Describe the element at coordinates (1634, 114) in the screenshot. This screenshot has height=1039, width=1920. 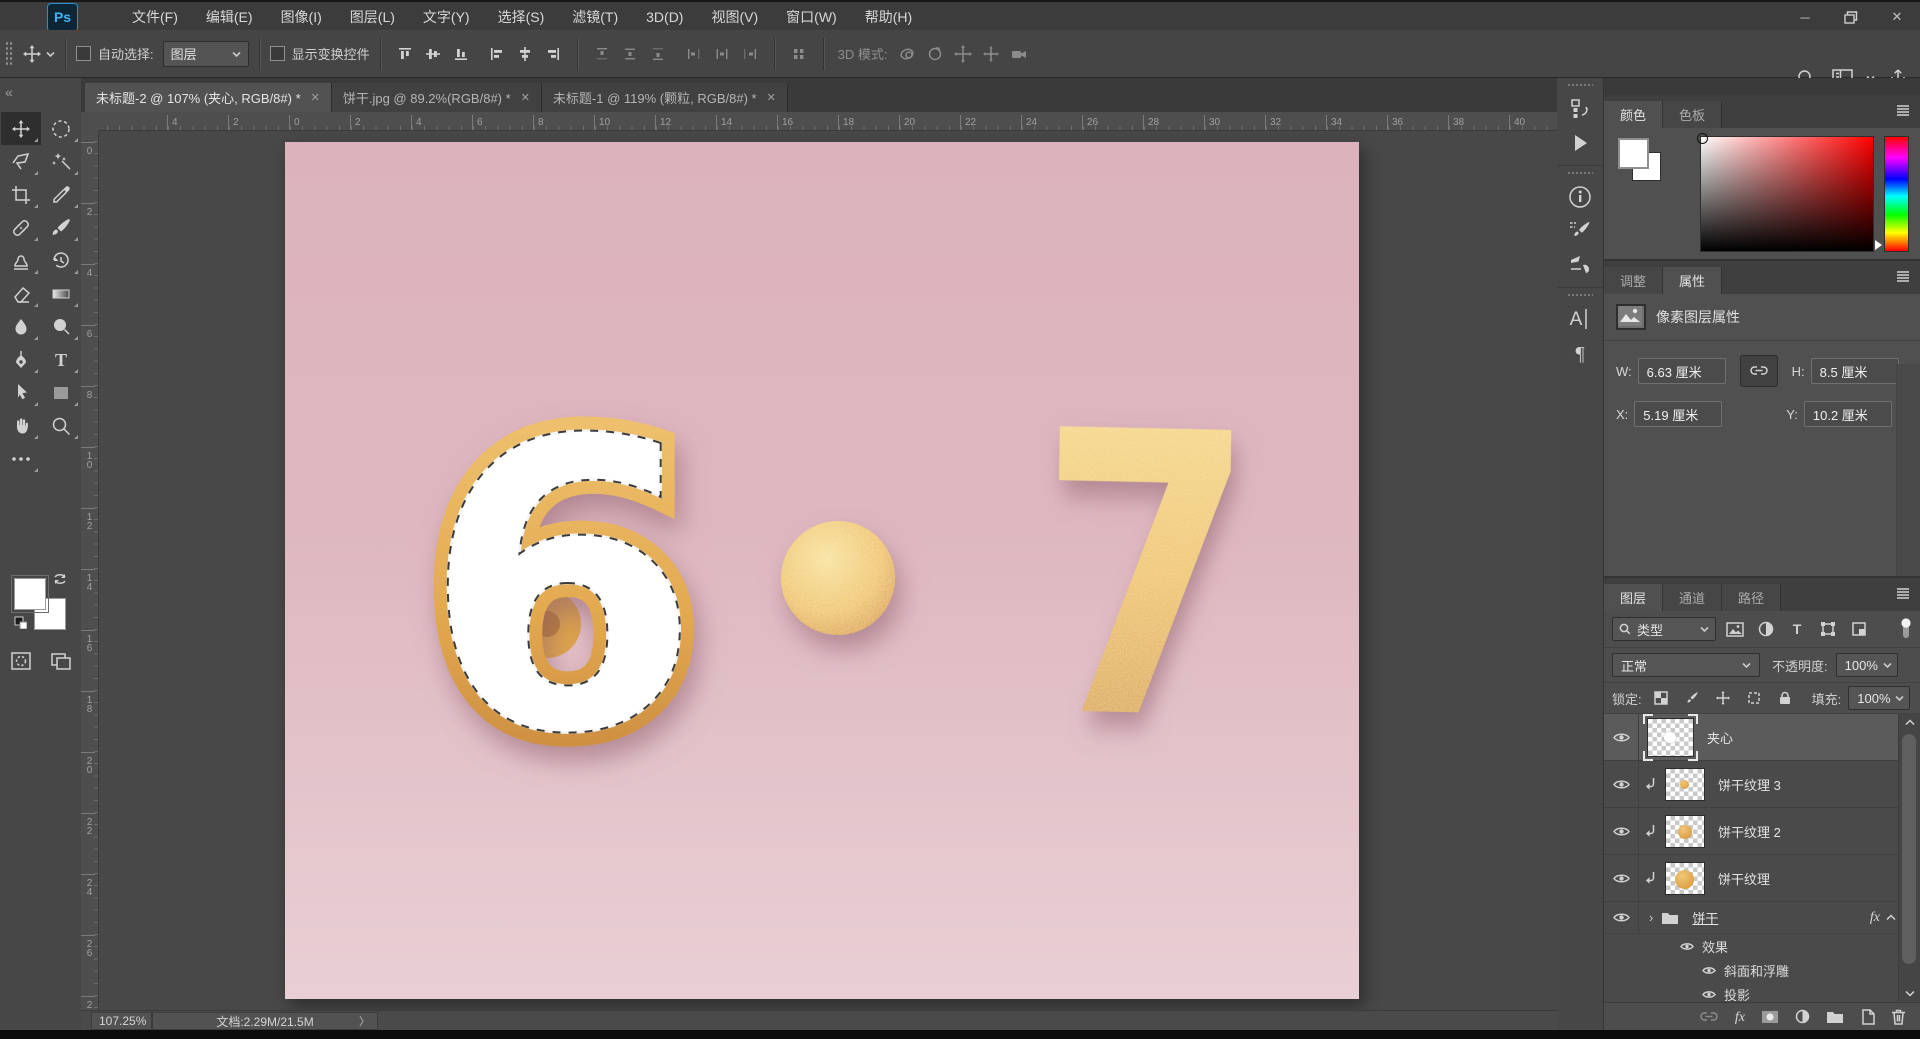
I see `tab-color: 颜色` at that location.